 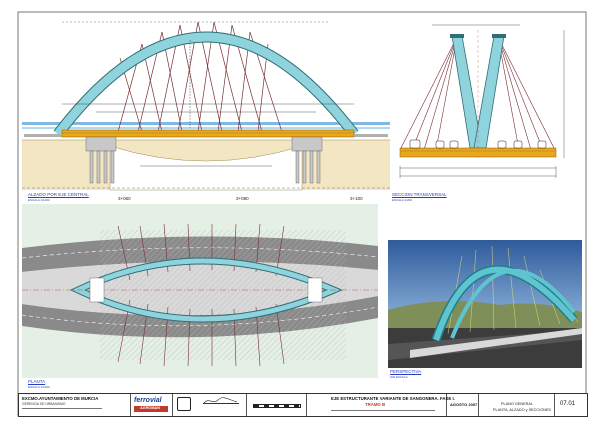 What do you see at coordinates (402, 200) in the screenshot?
I see `section-scale: ESCALA 1/200` at bounding box center [402, 200].